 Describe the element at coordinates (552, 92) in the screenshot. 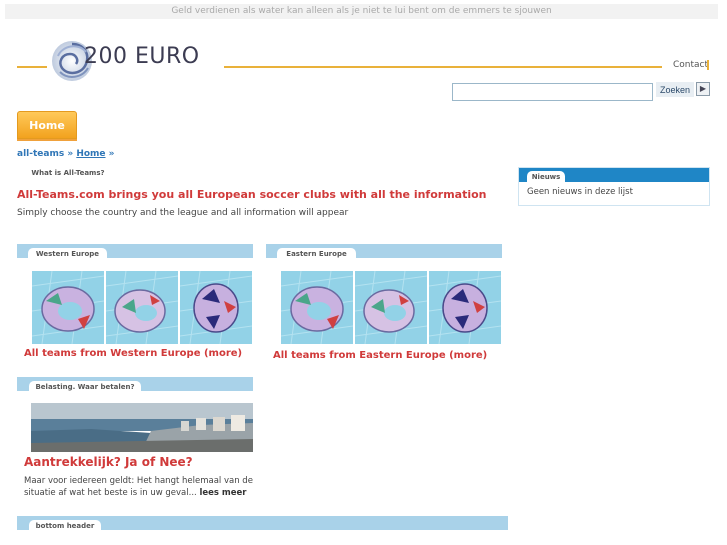

I see `search-input` at that location.